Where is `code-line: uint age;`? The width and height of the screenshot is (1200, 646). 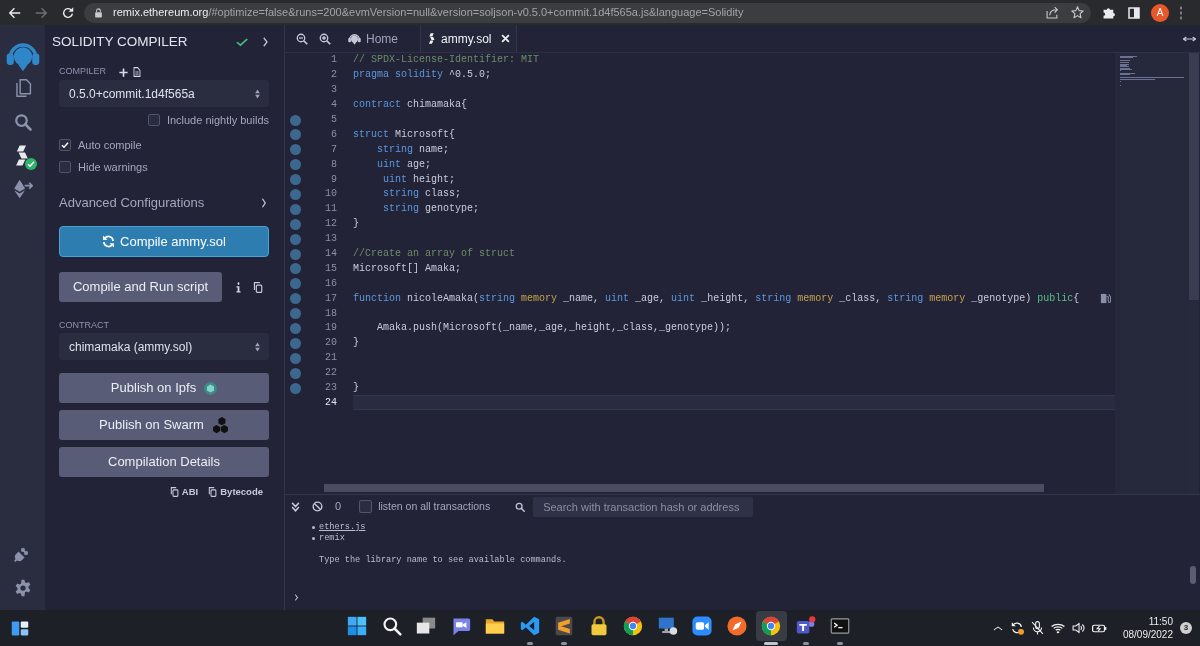 code-line: uint age; is located at coordinates (404, 164).